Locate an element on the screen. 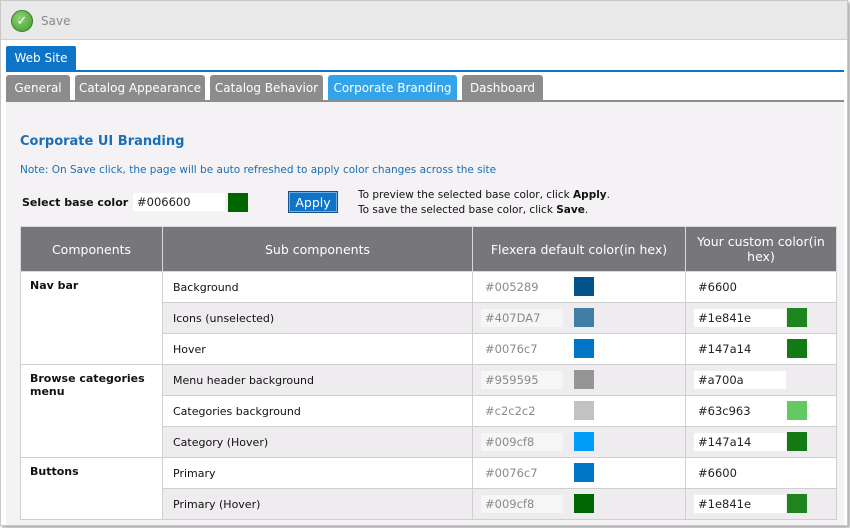  default-hex-value: #c2c2c2 is located at coordinates (522, 411).